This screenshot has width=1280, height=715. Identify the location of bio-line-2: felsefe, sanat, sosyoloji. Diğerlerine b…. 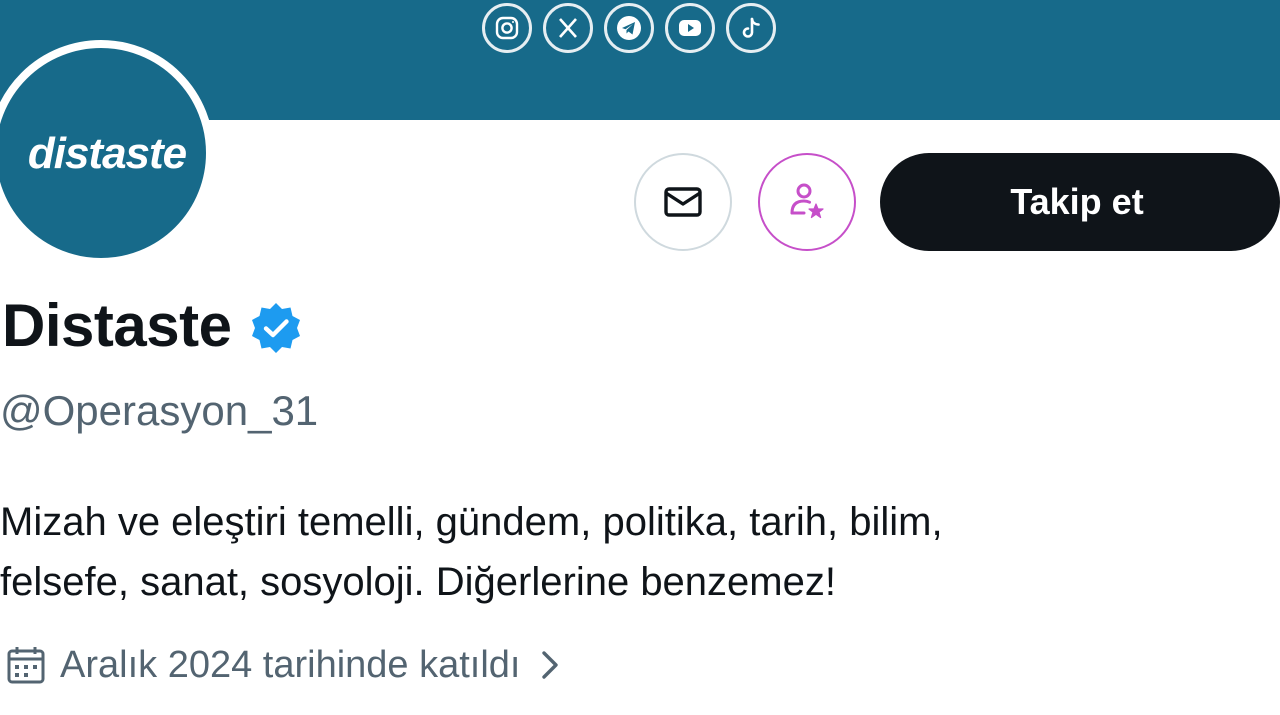
(418, 582).